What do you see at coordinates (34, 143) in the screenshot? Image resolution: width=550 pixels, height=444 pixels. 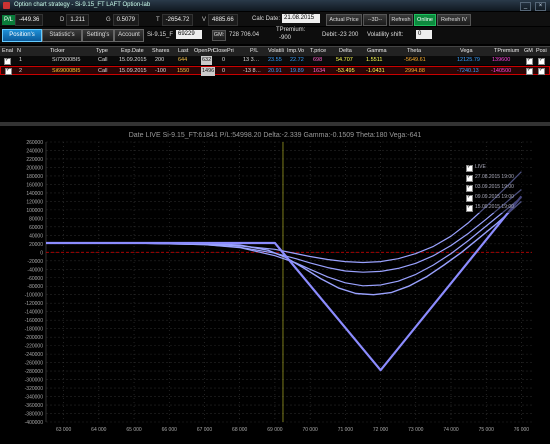 I see `y-tick-label: 260000` at bounding box center [34, 143].